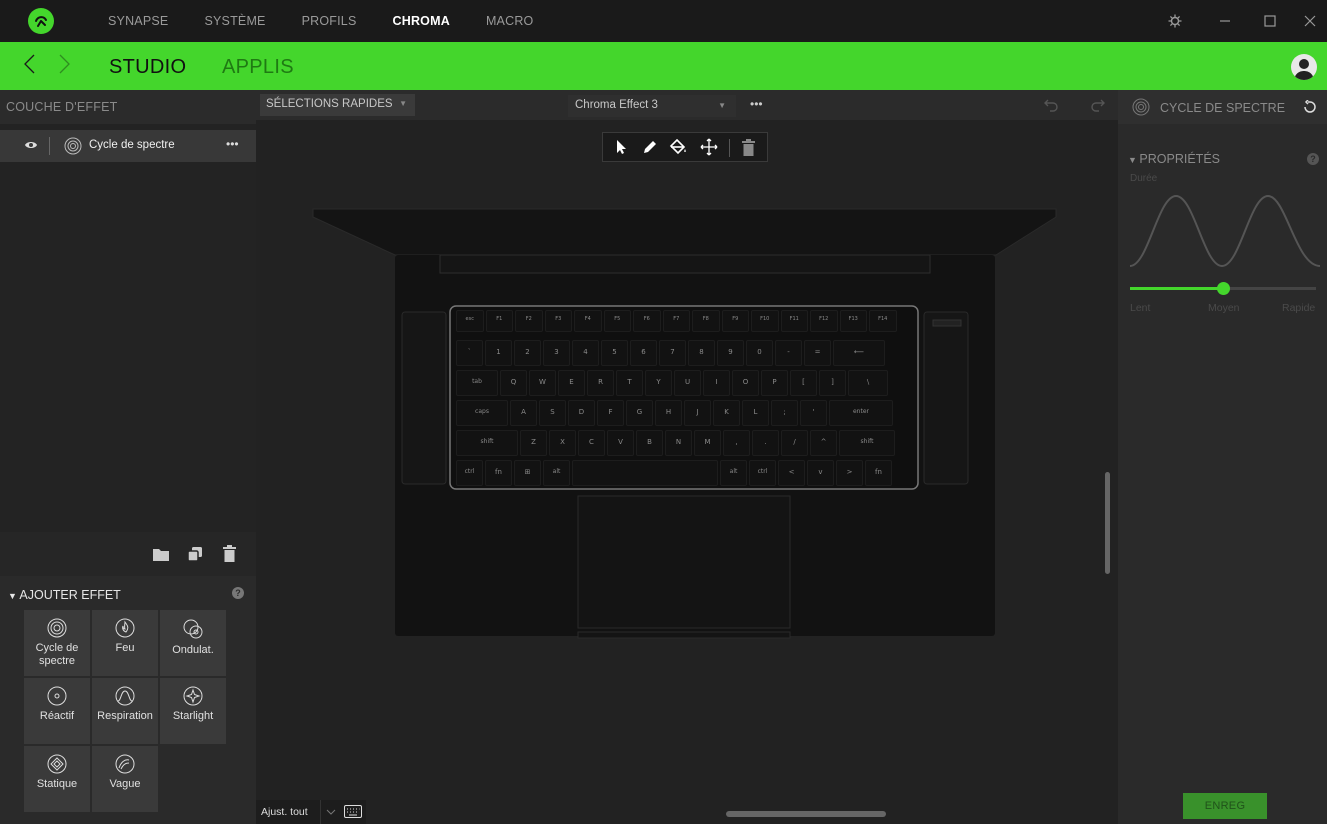 The image size is (1327, 824). I want to click on cursor-select-icon, so click(622, 147).